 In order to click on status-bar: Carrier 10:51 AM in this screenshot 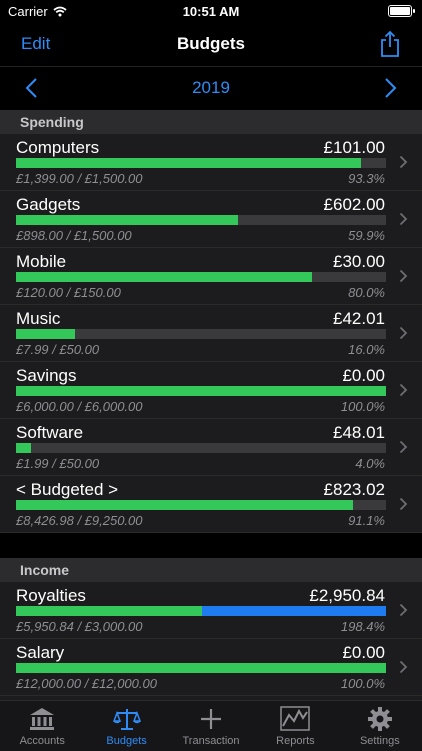, I will do `click(211, 12)`.